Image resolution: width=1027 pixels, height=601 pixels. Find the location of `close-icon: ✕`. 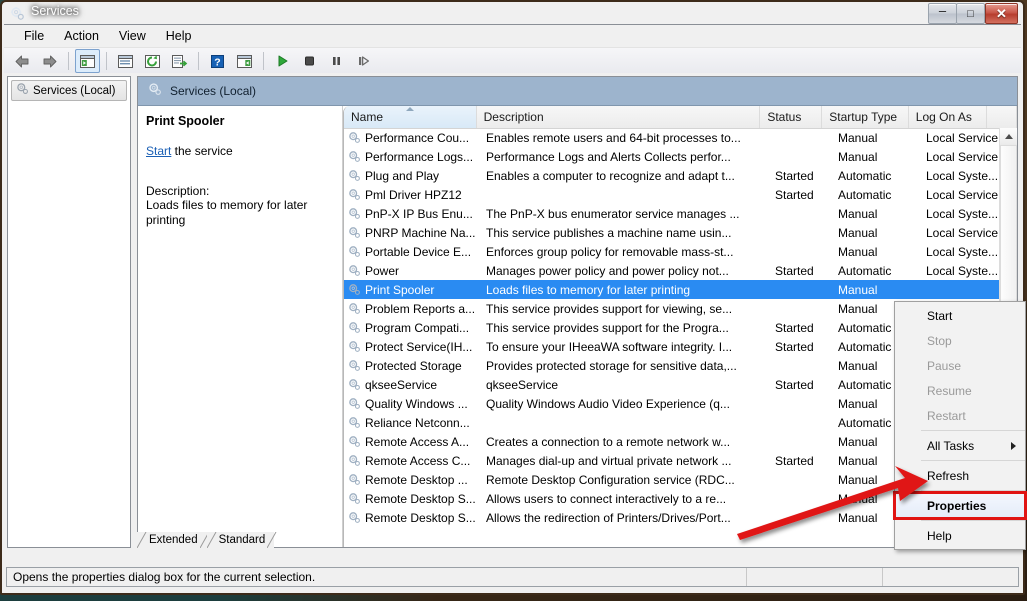

close-icon: ✕ is located at coordinates (1001, 13).